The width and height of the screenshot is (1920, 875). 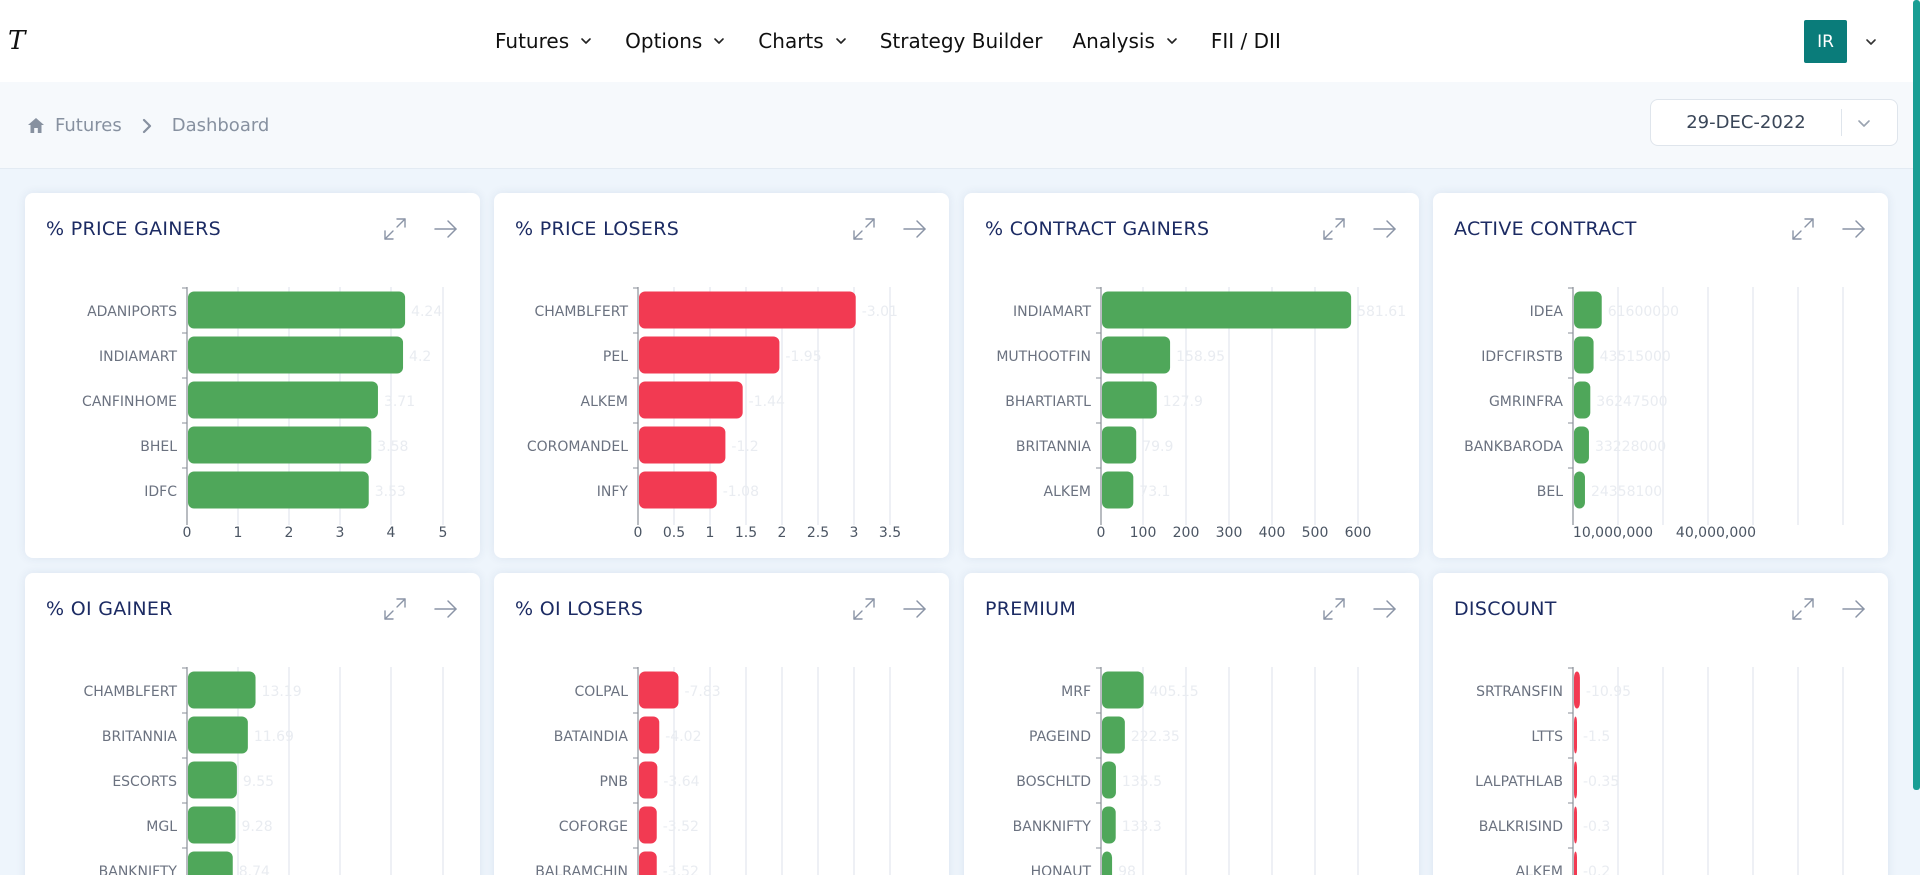 What do you see at coordinates (1596, 827) in the screenshot?
I see `value-label: -0.3` at bounding box center [1596, 827].